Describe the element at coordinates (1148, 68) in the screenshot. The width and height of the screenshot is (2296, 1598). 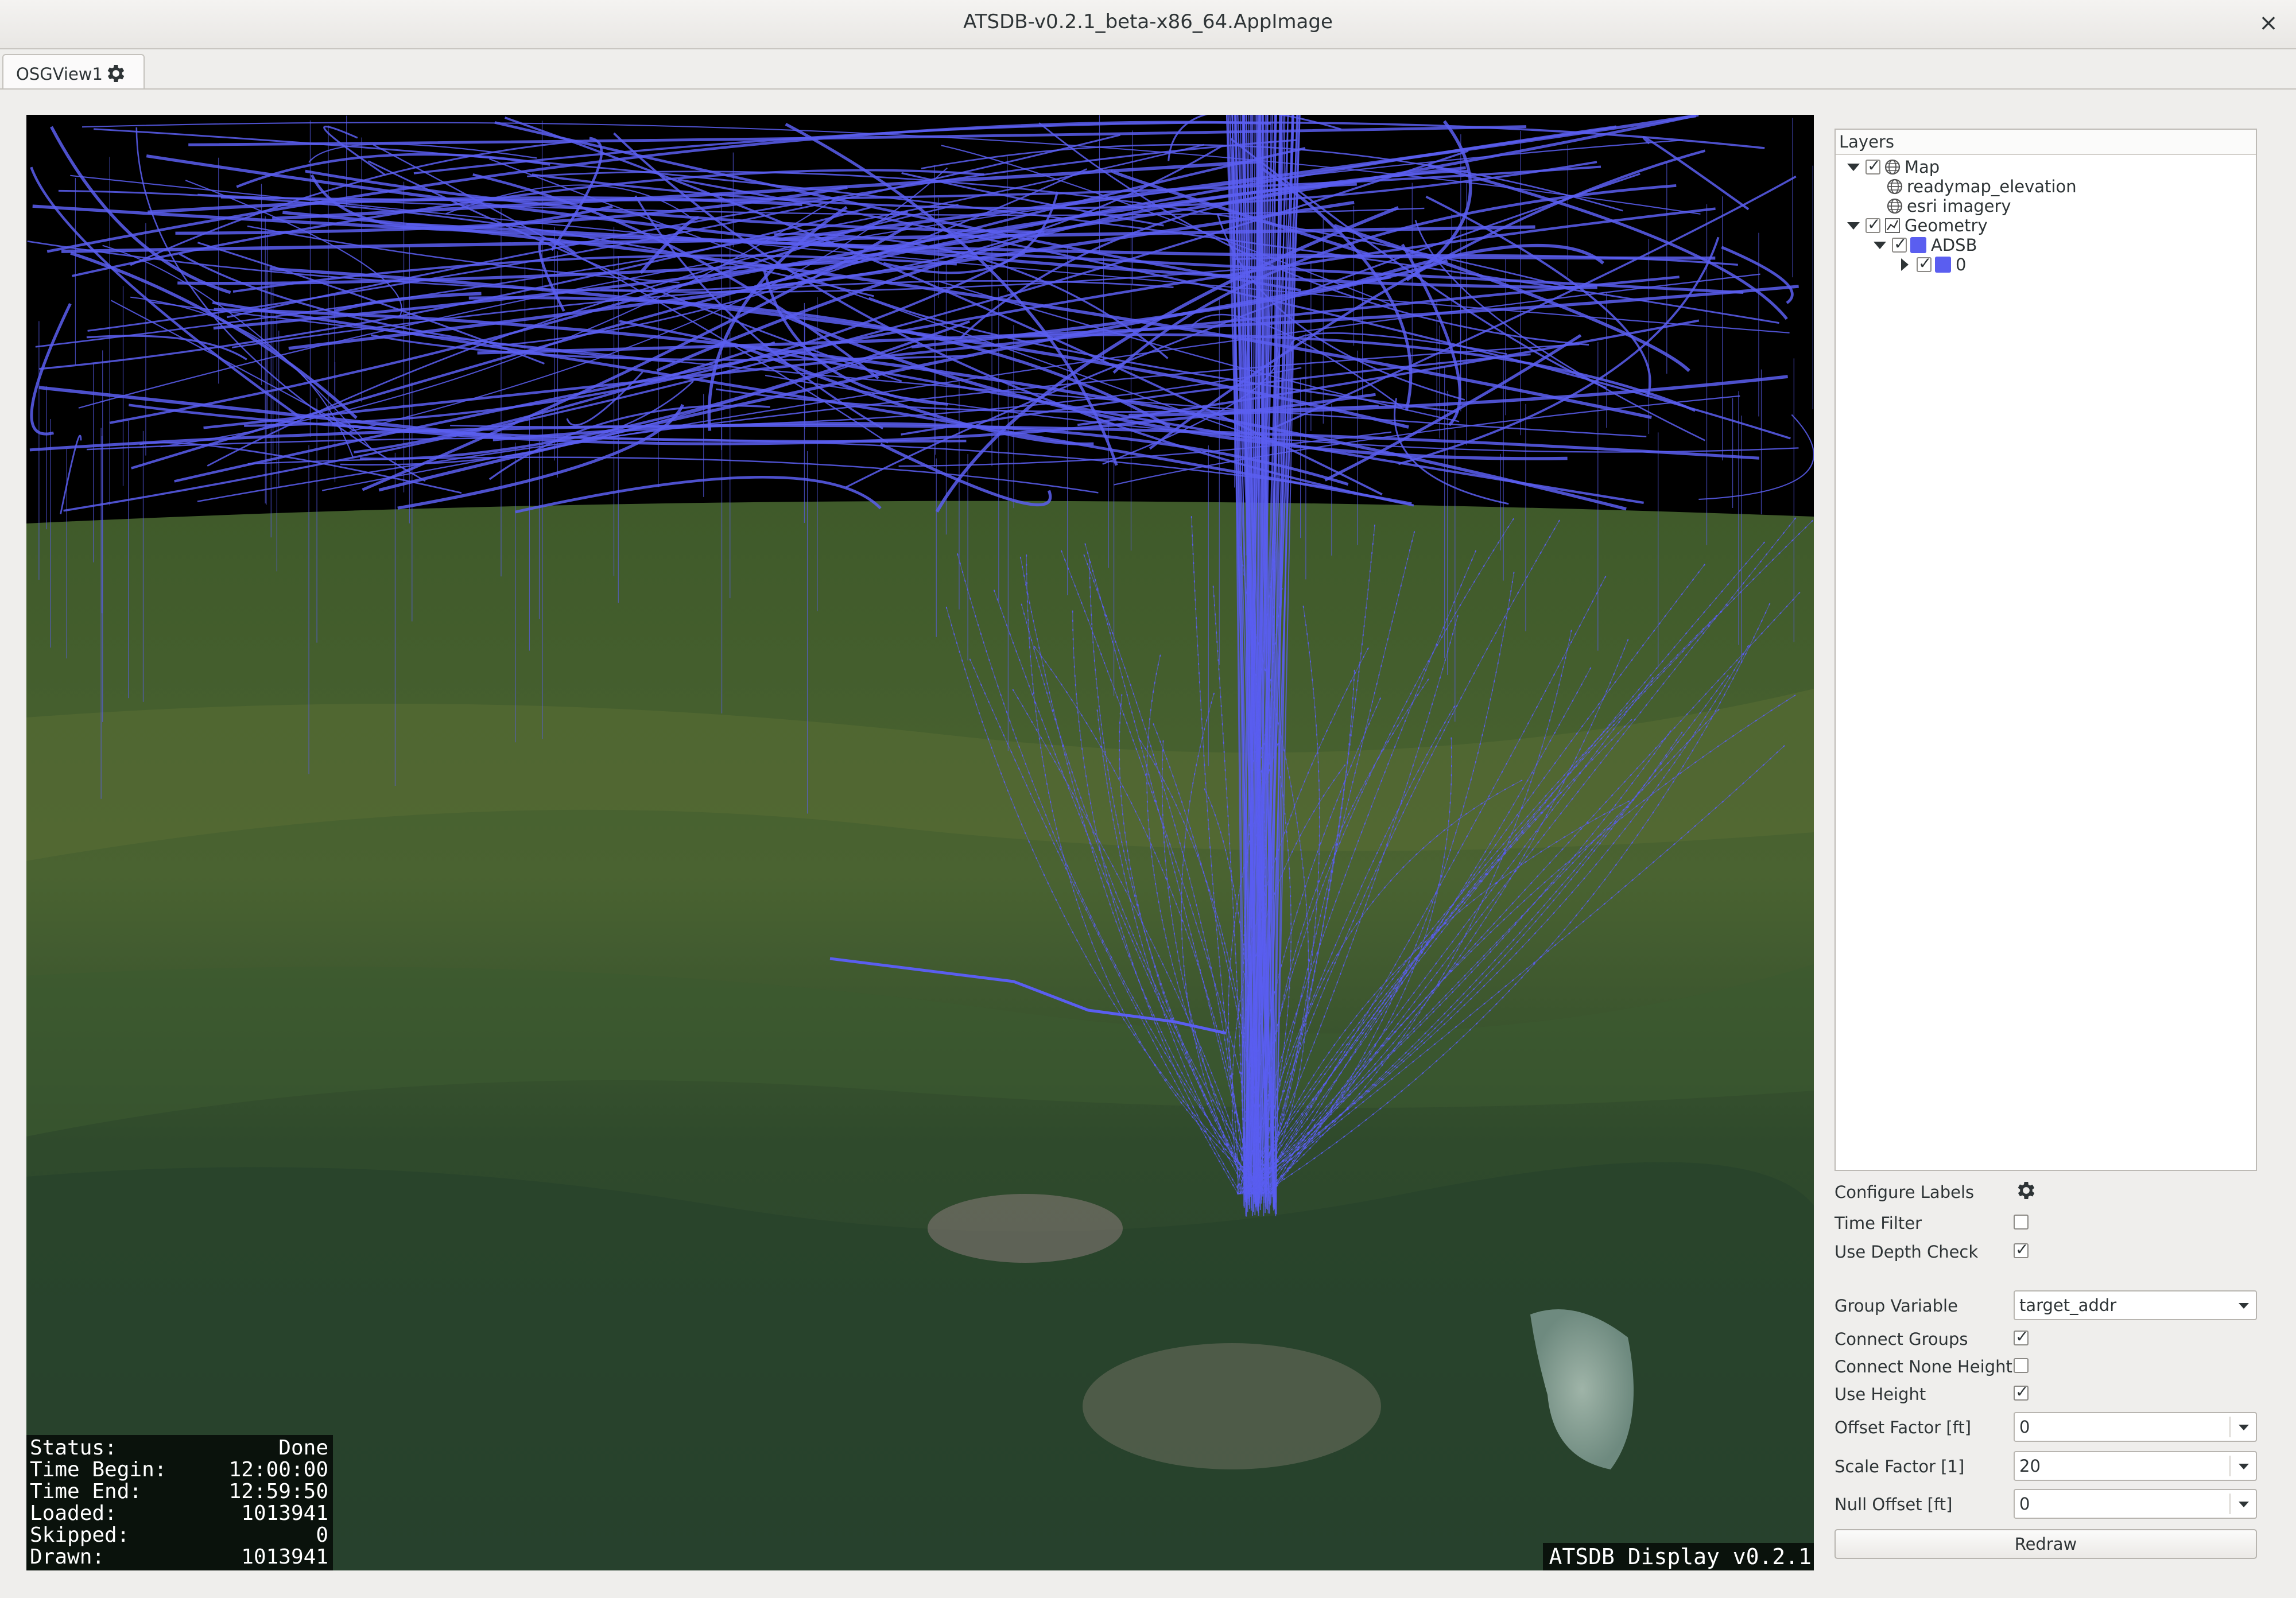
I see `tab-bar: OSGView1` at that location.